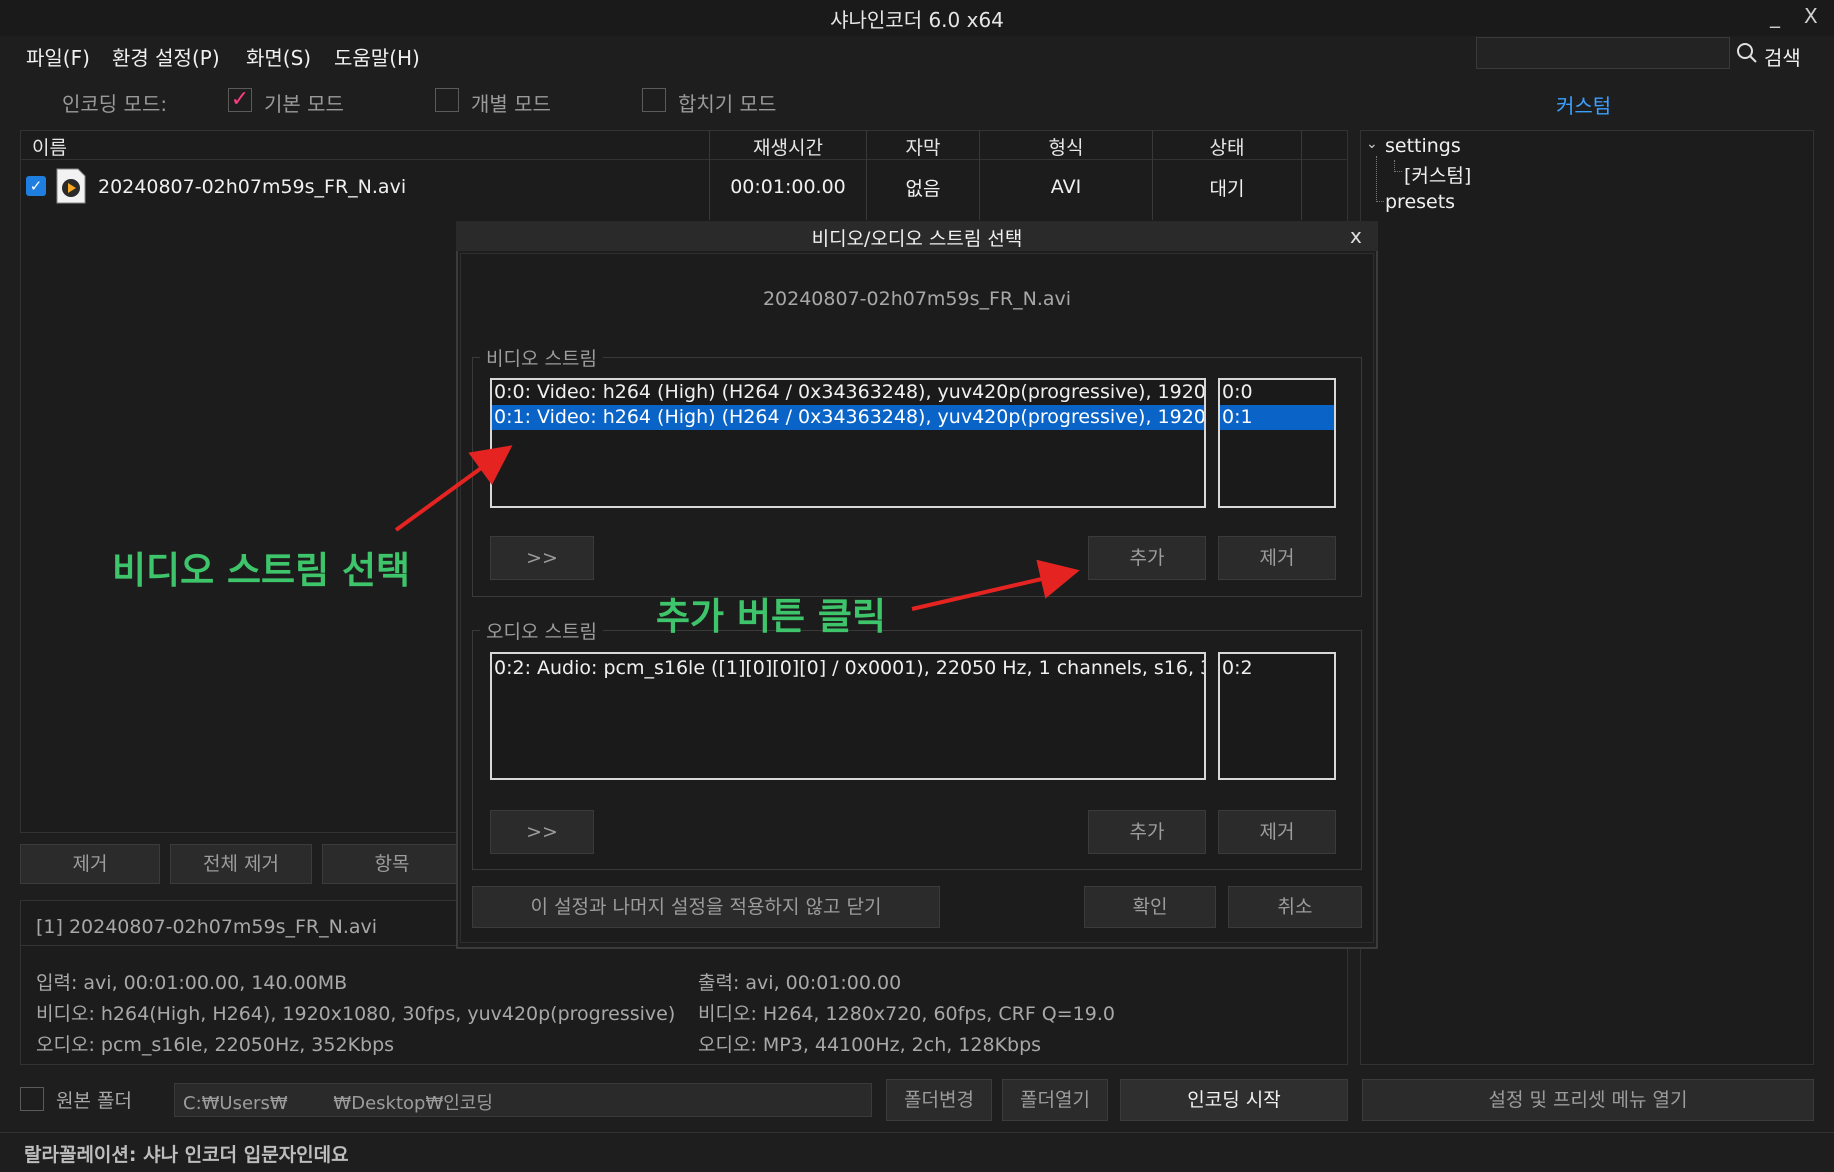  I want to click on individual-mode-checkbox, so click(447, 100).